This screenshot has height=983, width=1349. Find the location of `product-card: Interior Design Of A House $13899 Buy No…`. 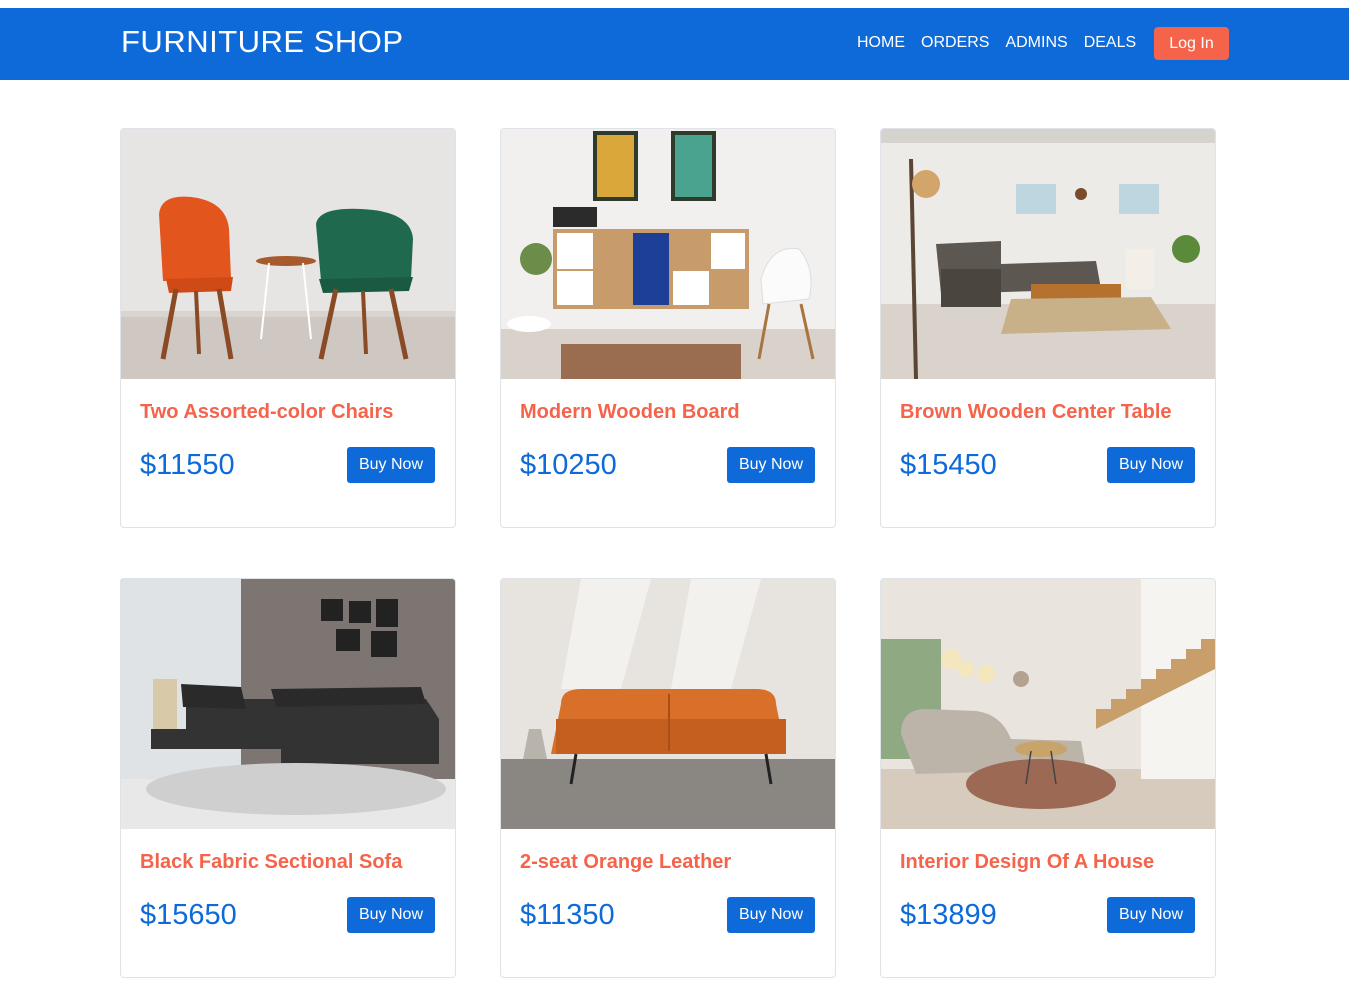

product-card: Interior Design Of A House $13899 Buy No… is located at coordinates (1048, 778).